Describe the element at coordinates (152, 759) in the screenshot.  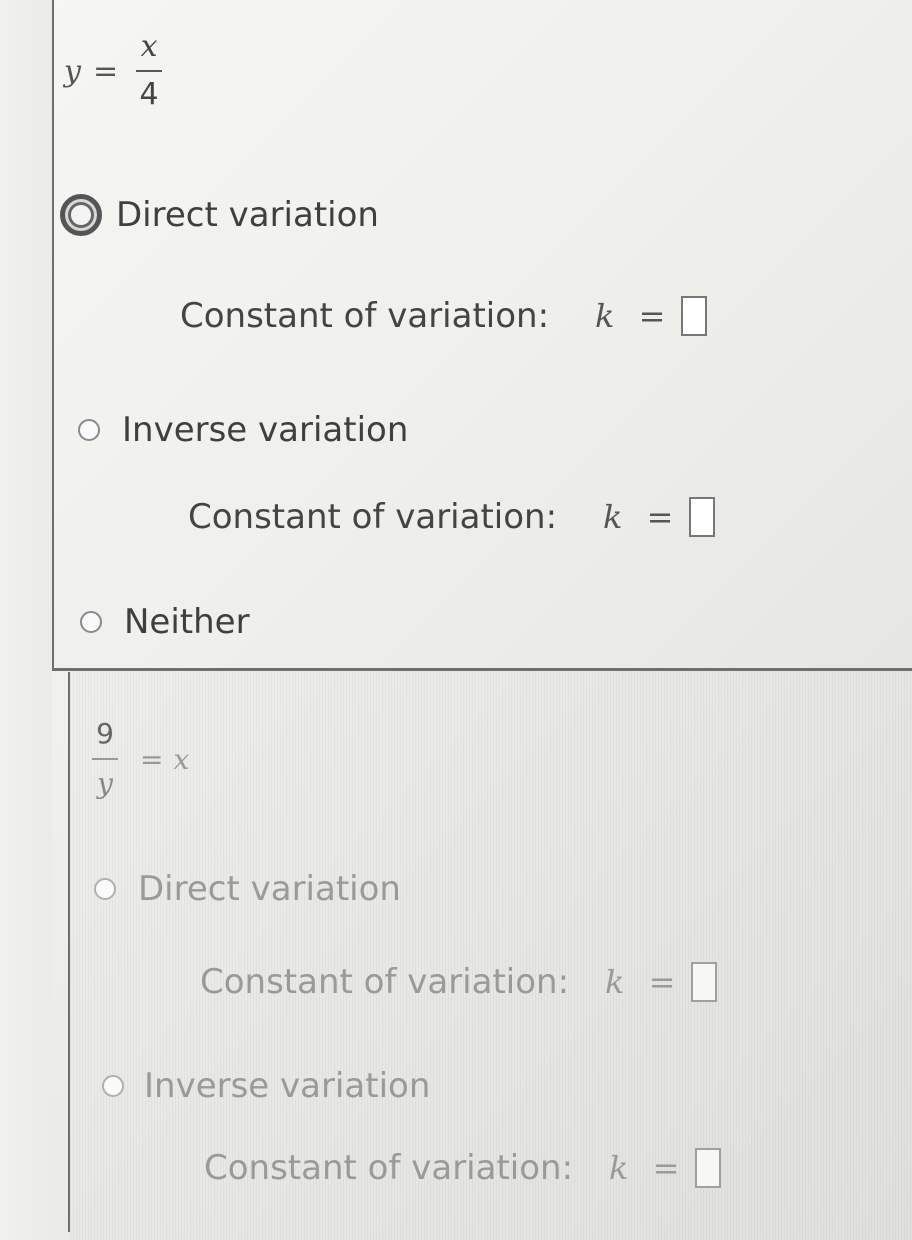
I see `equation-2-equals: =` at that location.